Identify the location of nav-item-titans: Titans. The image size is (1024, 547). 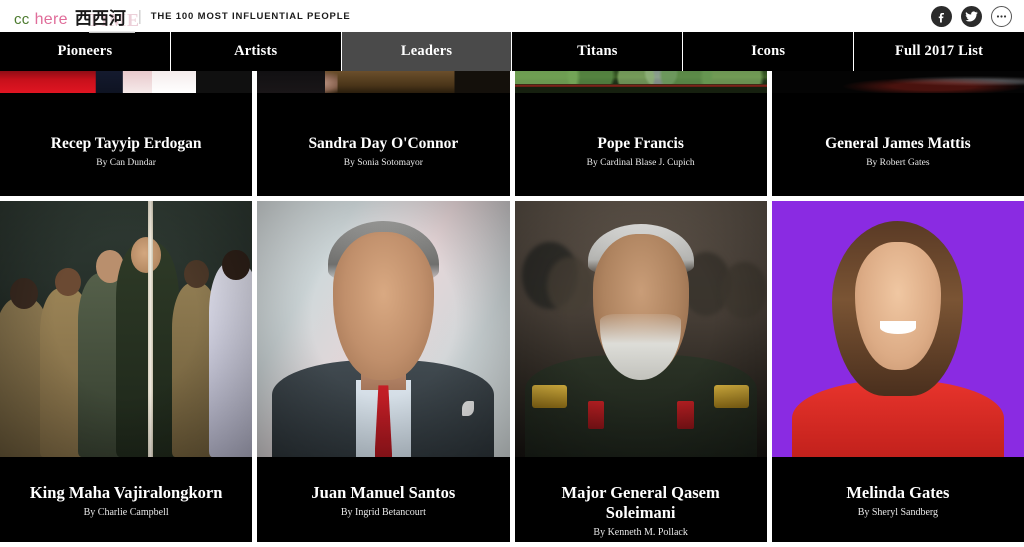
(598, 51).